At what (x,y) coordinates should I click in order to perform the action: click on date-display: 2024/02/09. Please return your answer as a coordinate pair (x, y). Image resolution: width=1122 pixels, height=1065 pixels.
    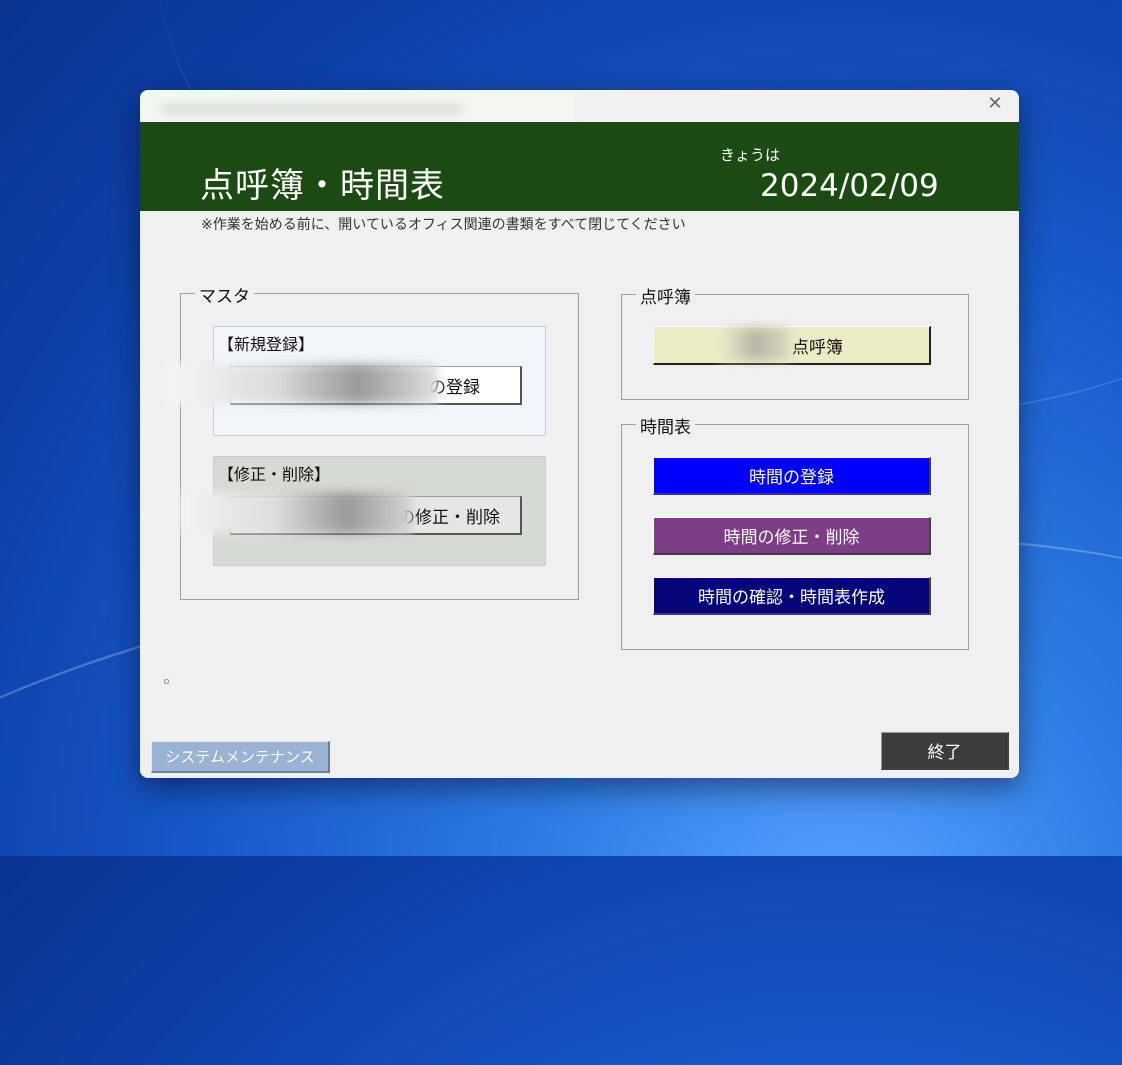
    Looking at the image, I should click on (849, 186).